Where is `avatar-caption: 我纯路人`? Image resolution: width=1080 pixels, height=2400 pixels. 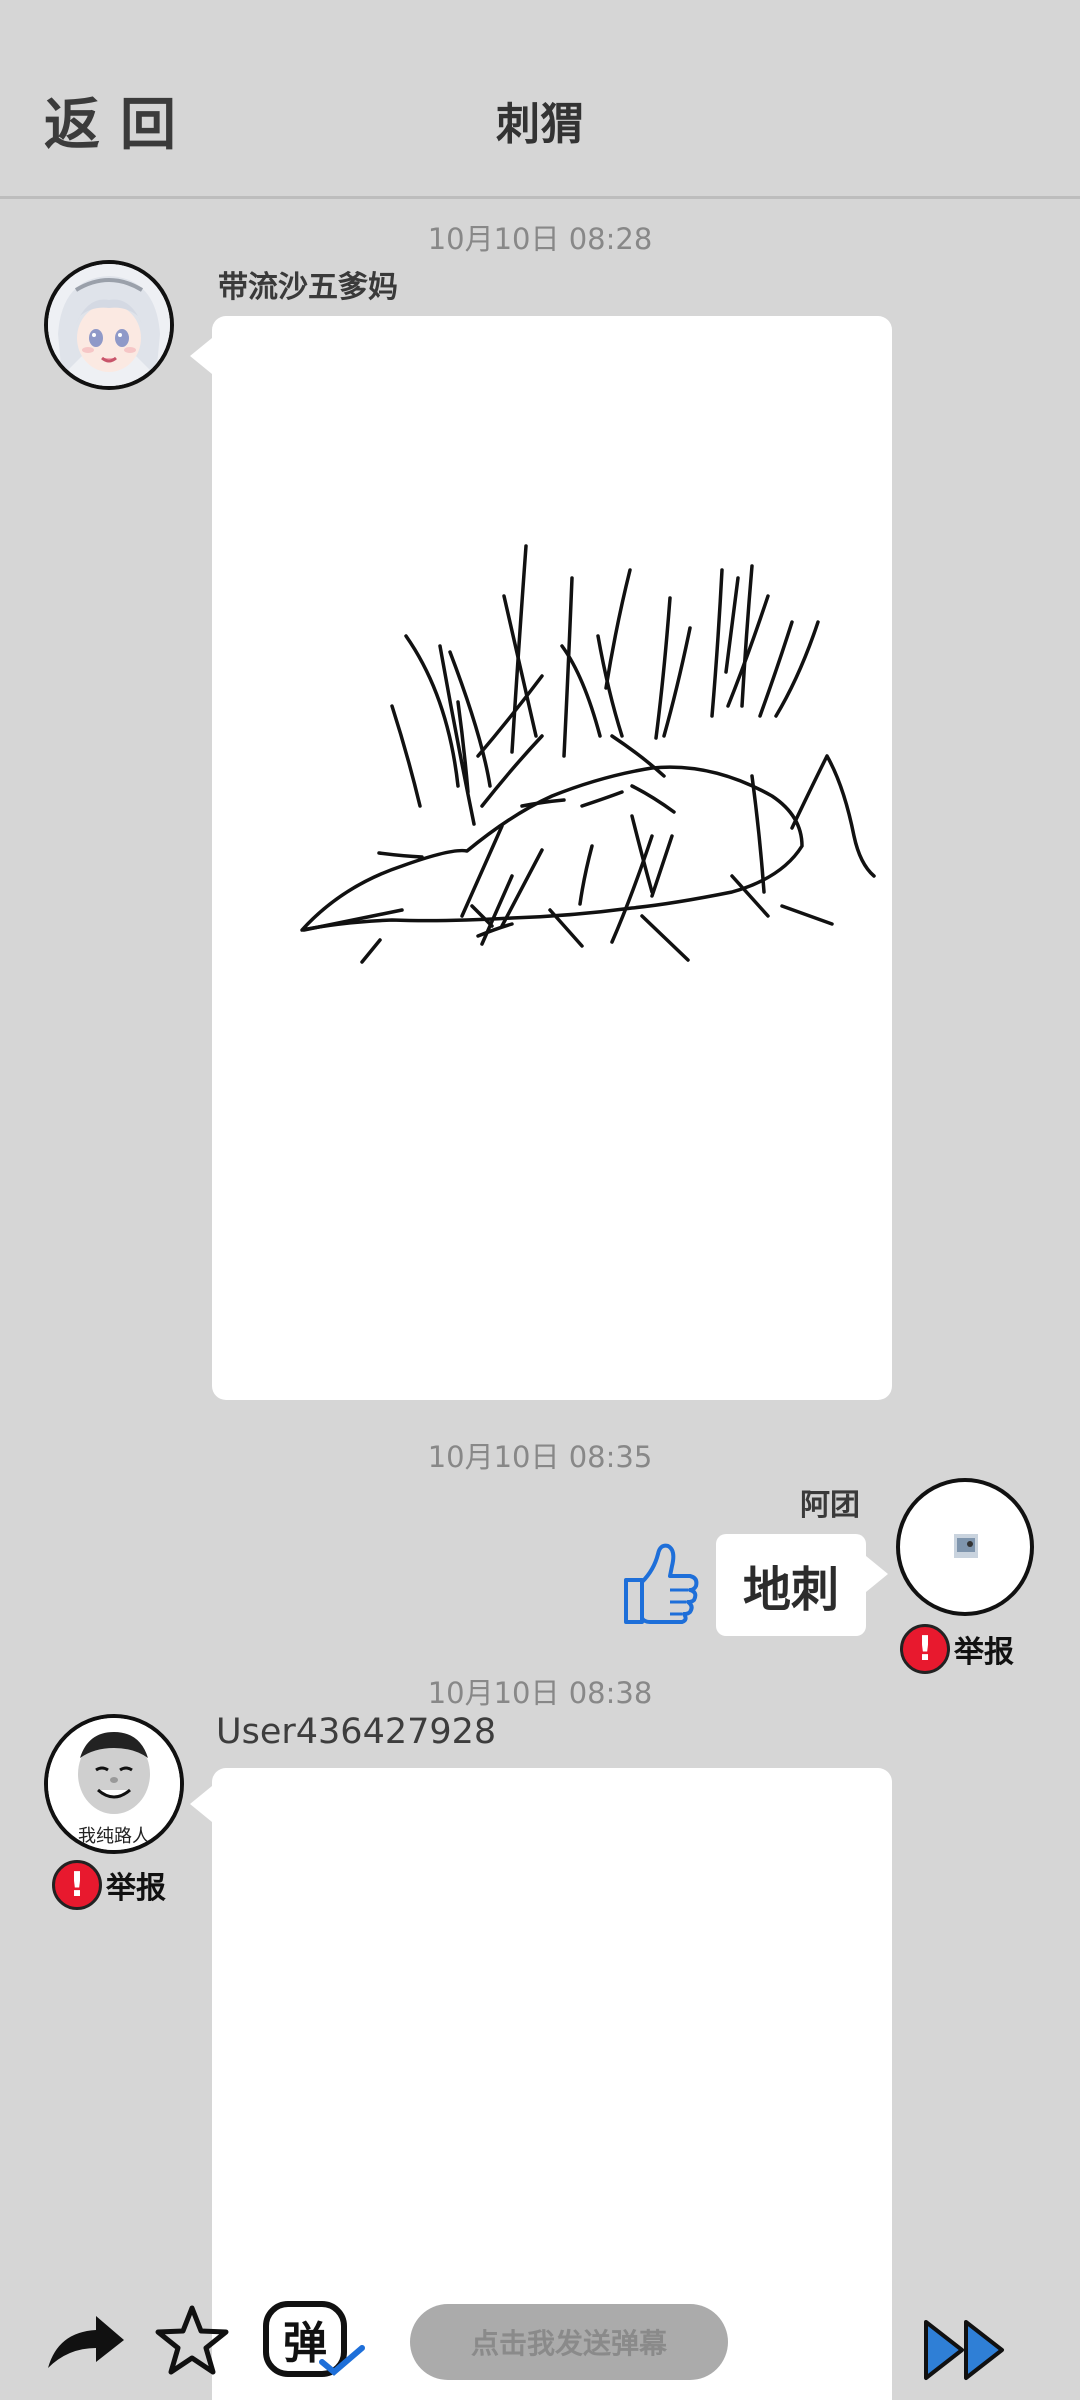
avatar-caption: 我纯路人 is located at coordinates (114, 1836).